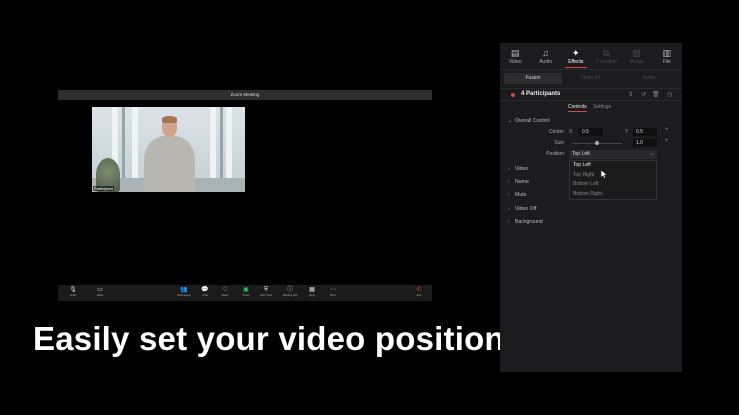 The width and height of the screenshot is (739, 415). What do you see at coordinates (517, 195) in the screenshot?
I see `mute-section: › Mute` at bounding box center [517, 195].